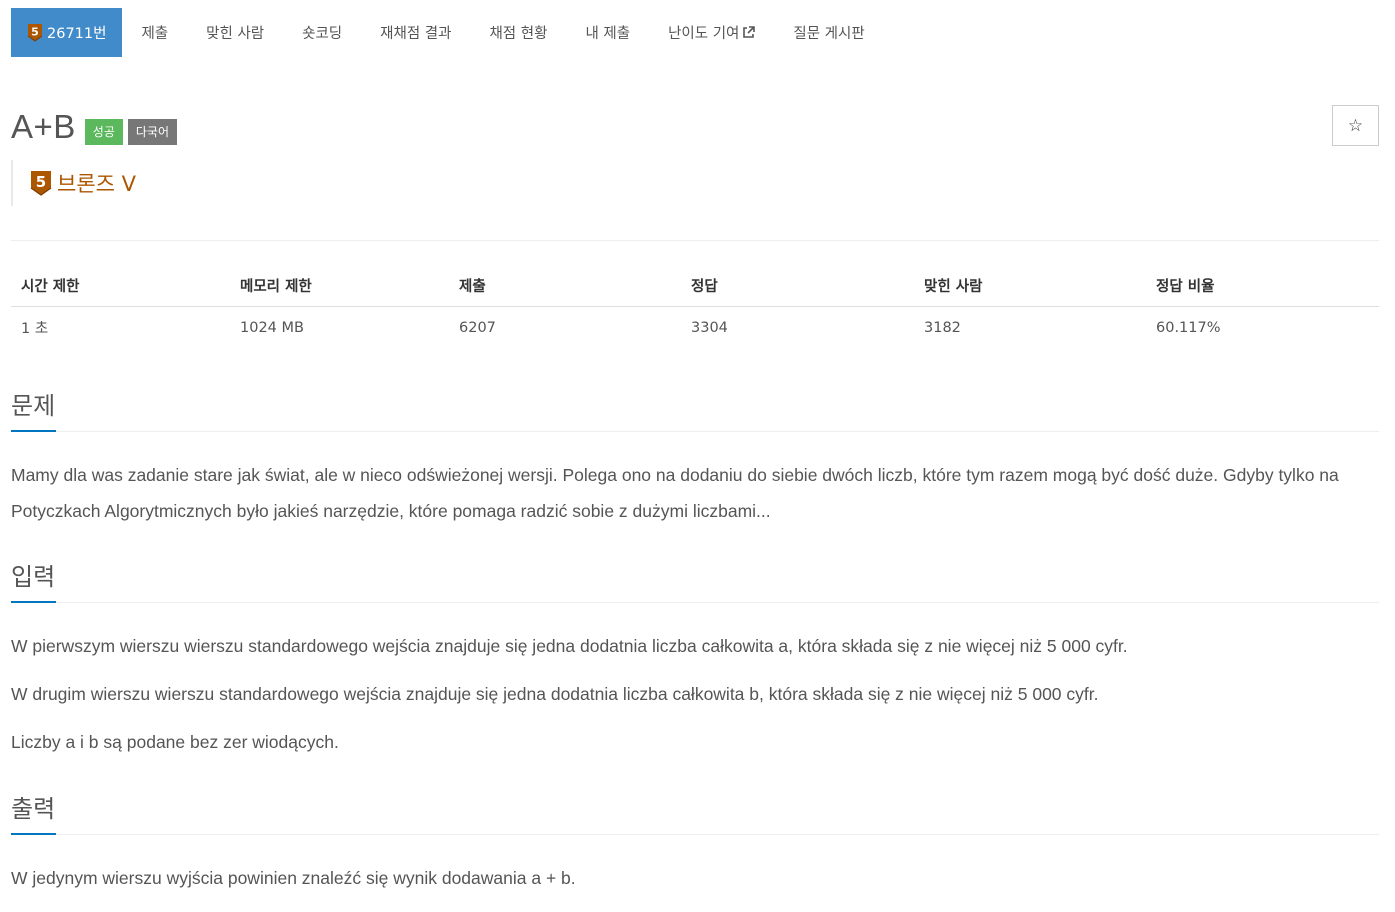 The image size is (1395, 912). What do you see at coordinates (709, 327) in the screenshot?
I see `accepted-value: 3304` at bounding box center [709, 327].